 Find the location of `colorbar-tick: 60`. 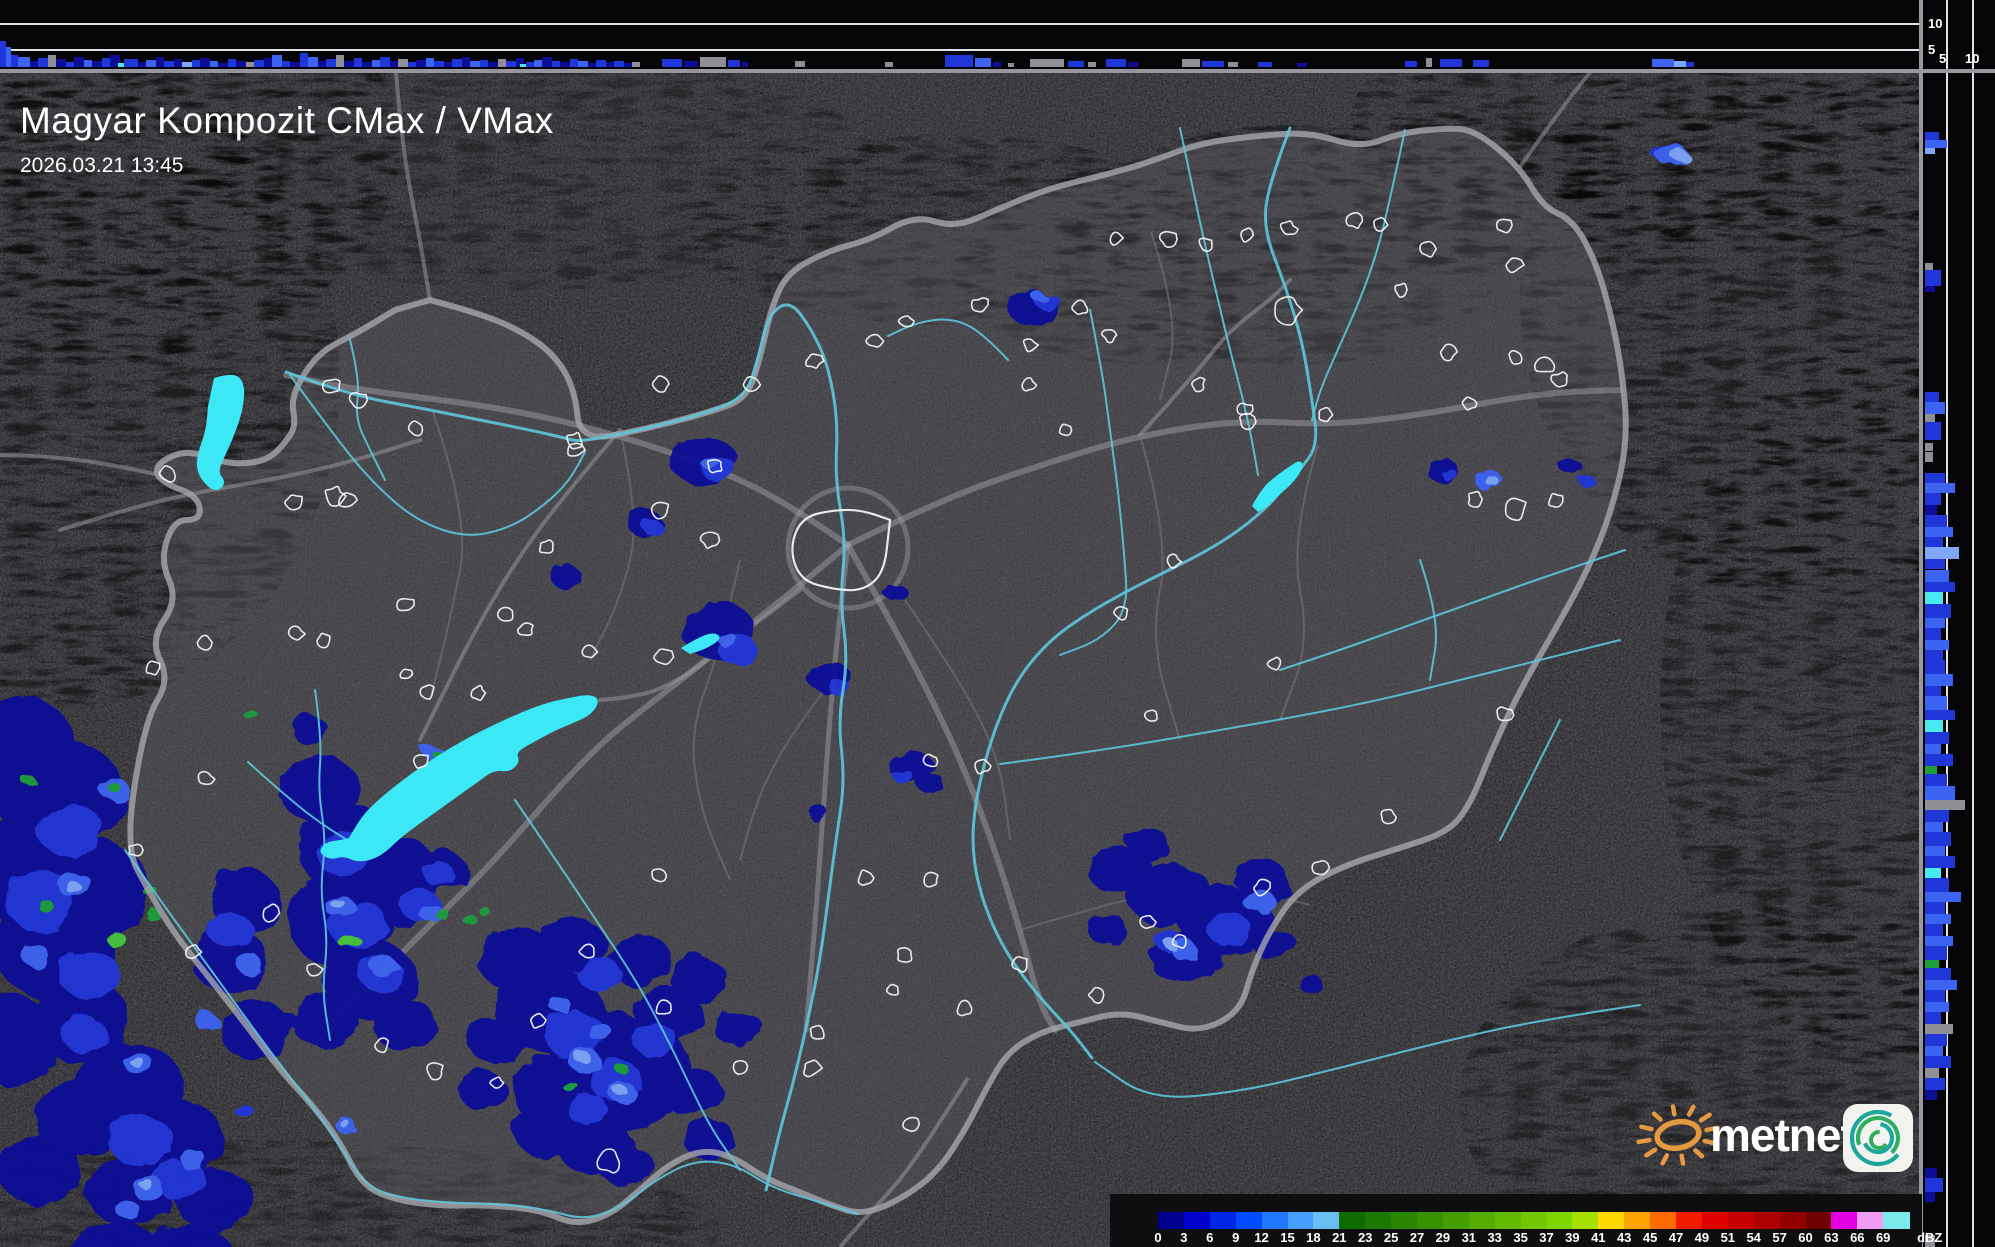

colorbar-tick: 60 is located at coordinates (1805, 1237).